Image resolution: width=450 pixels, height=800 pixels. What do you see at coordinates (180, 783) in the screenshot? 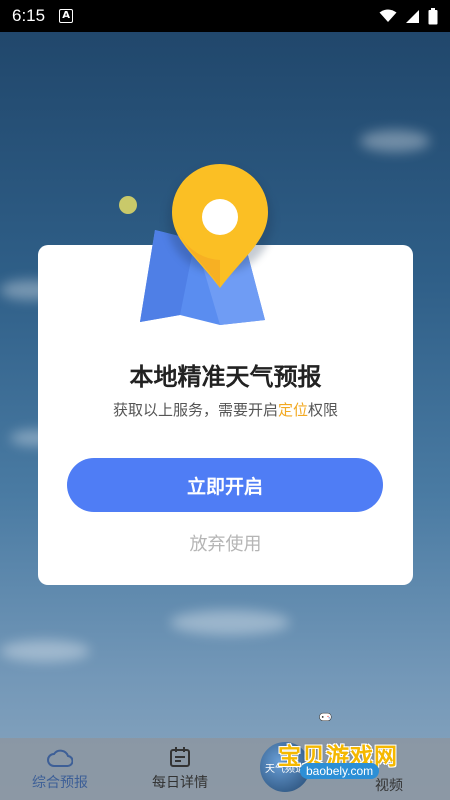
I see `tab-label: 每日详情` at bounding box center [180, 783].